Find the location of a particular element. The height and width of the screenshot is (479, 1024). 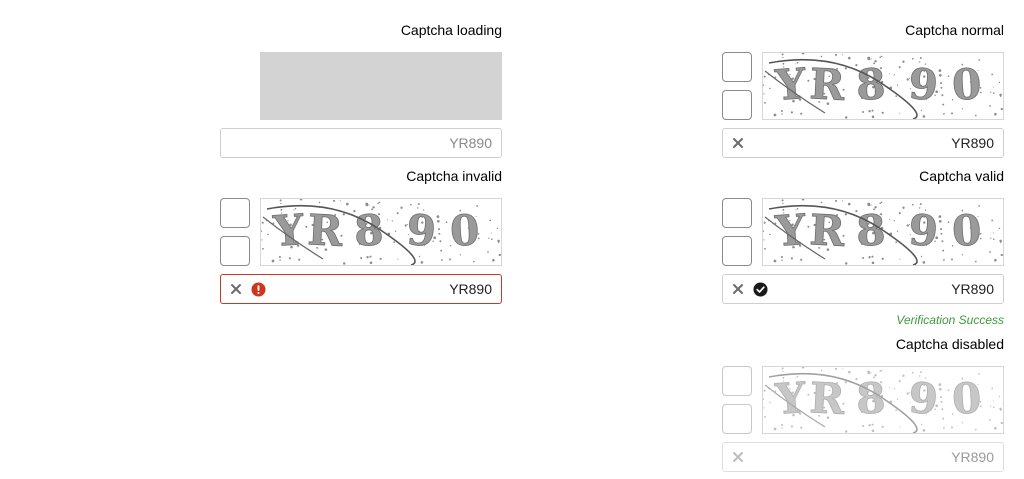

captcha-image-loading is located at coordinates (381, 86).